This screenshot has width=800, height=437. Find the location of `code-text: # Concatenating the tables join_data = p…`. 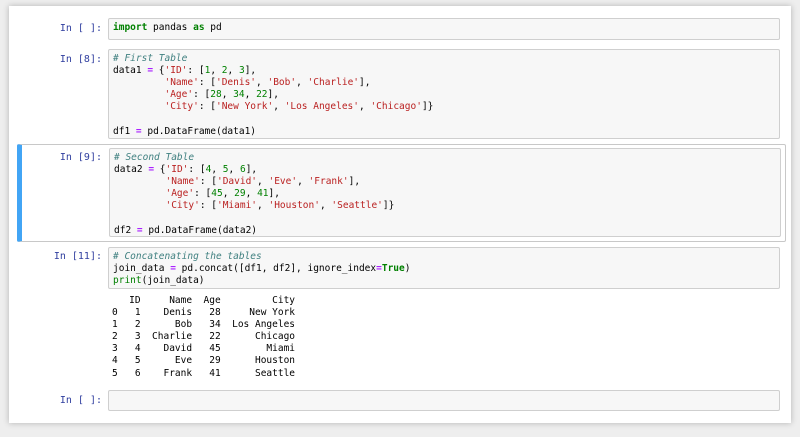

code-text: # Concatenating the tables join_data = p… is located at coordinates (444, 269).